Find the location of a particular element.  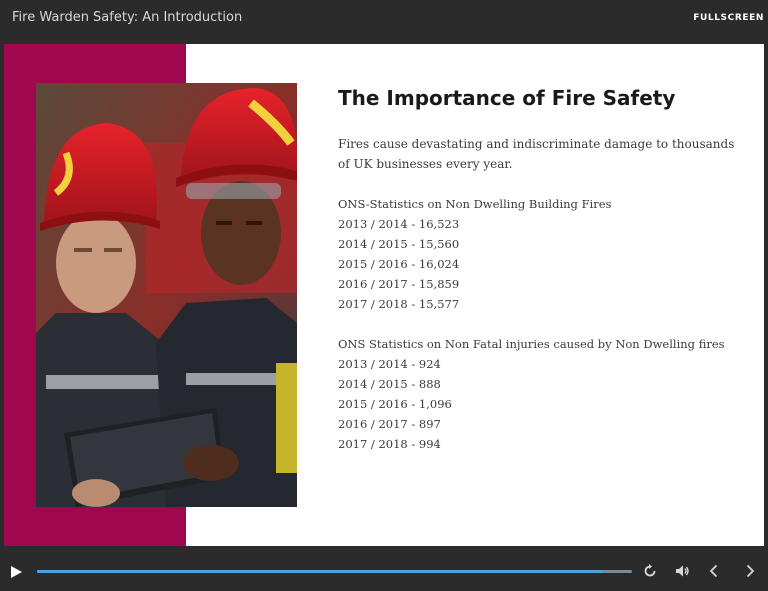

play-icon is located at coordinates (16, 572).